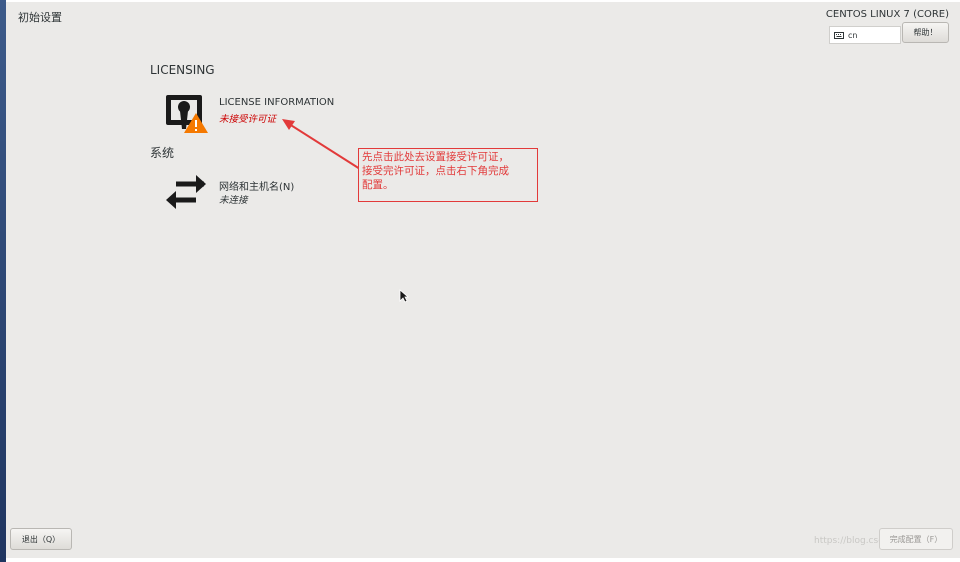 This screenshot has height=562, width=960. I want to click on annotation-note: 先点击此处去设置接受许可证， 接受完许可证，点击右下角完成 配置。, so click(448, 175).